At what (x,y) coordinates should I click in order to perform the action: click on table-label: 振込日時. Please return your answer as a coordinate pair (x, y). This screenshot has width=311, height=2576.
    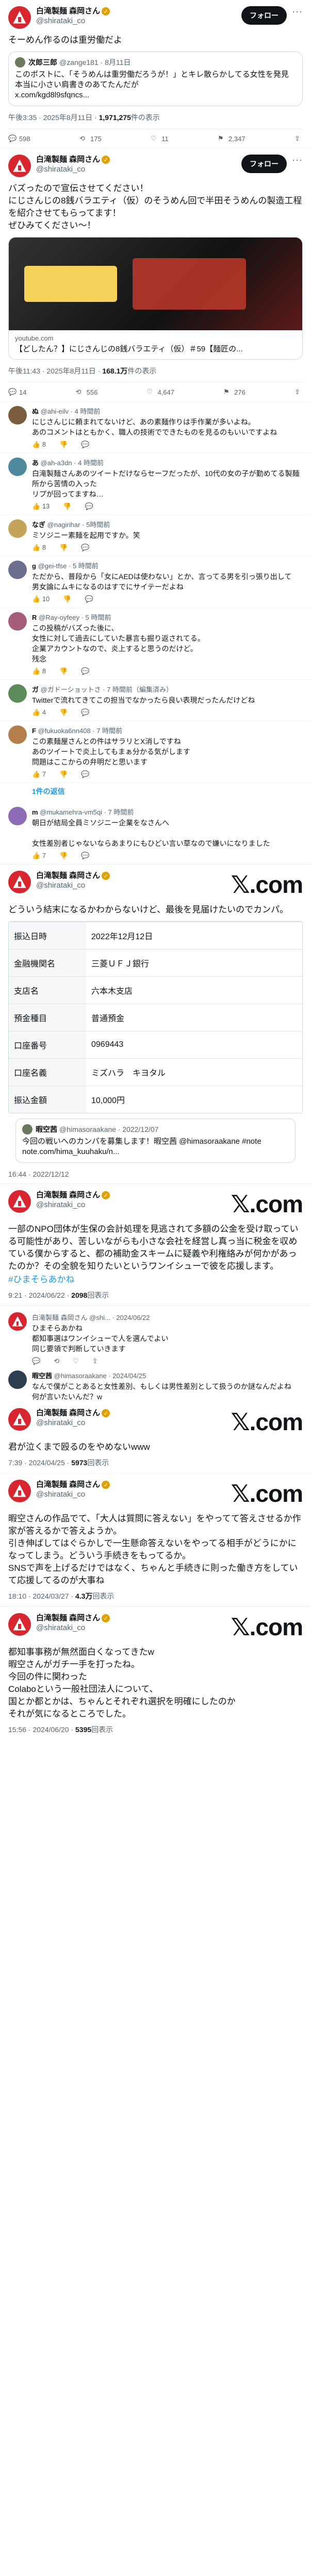
    Looking at the image, I should click on (47, 936).